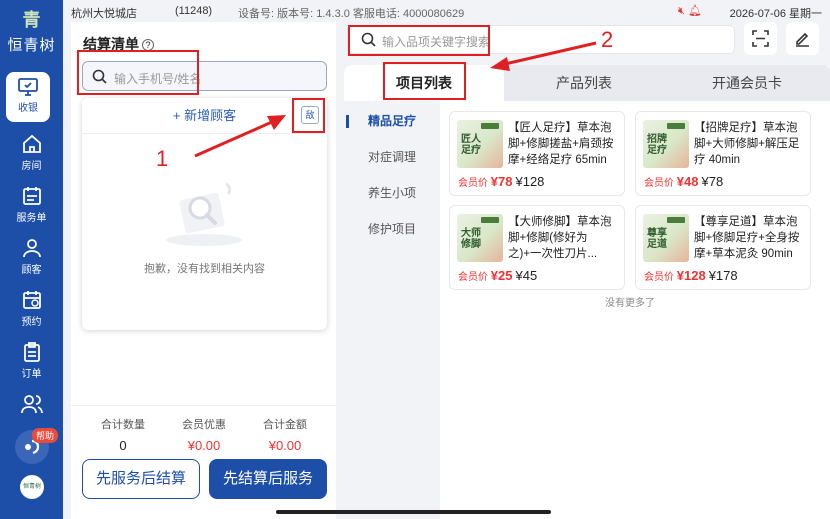 The image size is (830, 519). What do you see at coordinates (413, 512) in the screenshot?
I see `home-indicator` at bounding box center [413, 512].